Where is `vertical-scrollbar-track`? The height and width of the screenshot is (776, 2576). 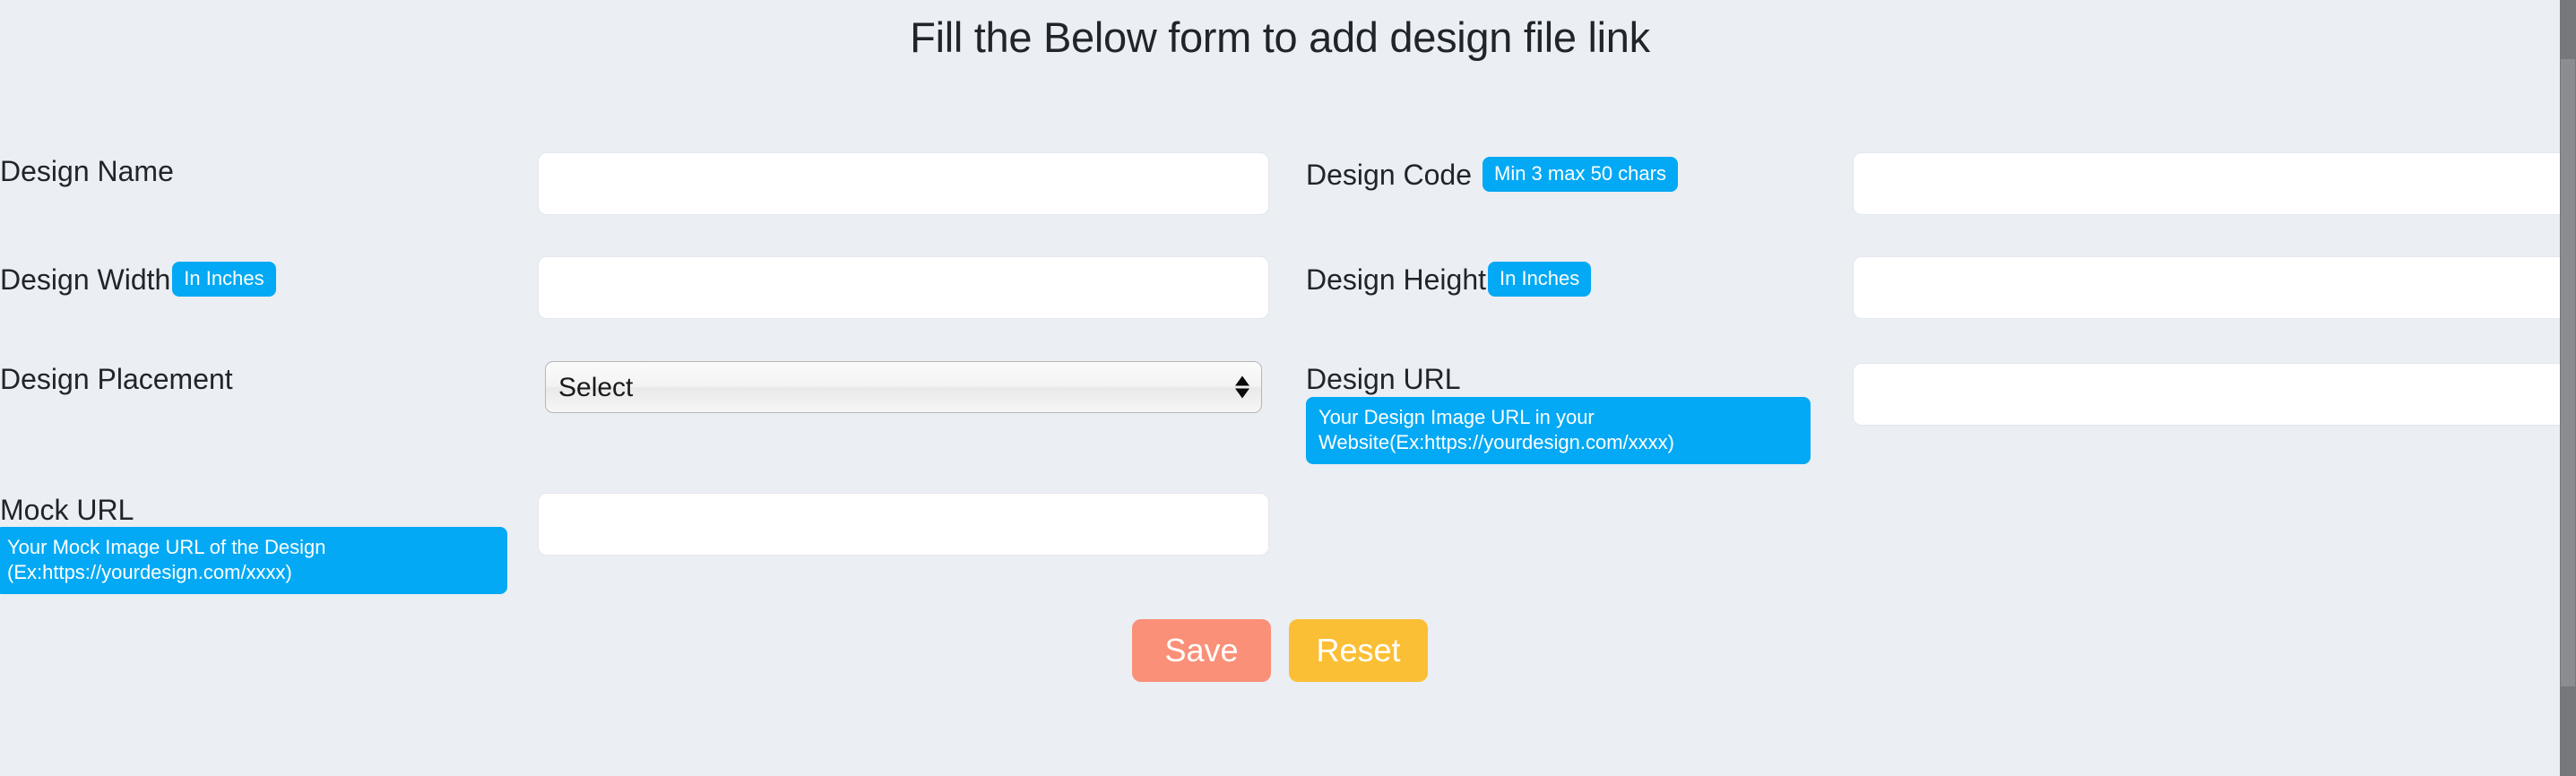 vertical-scrollbar-track is located at coordinates (2568, 388).